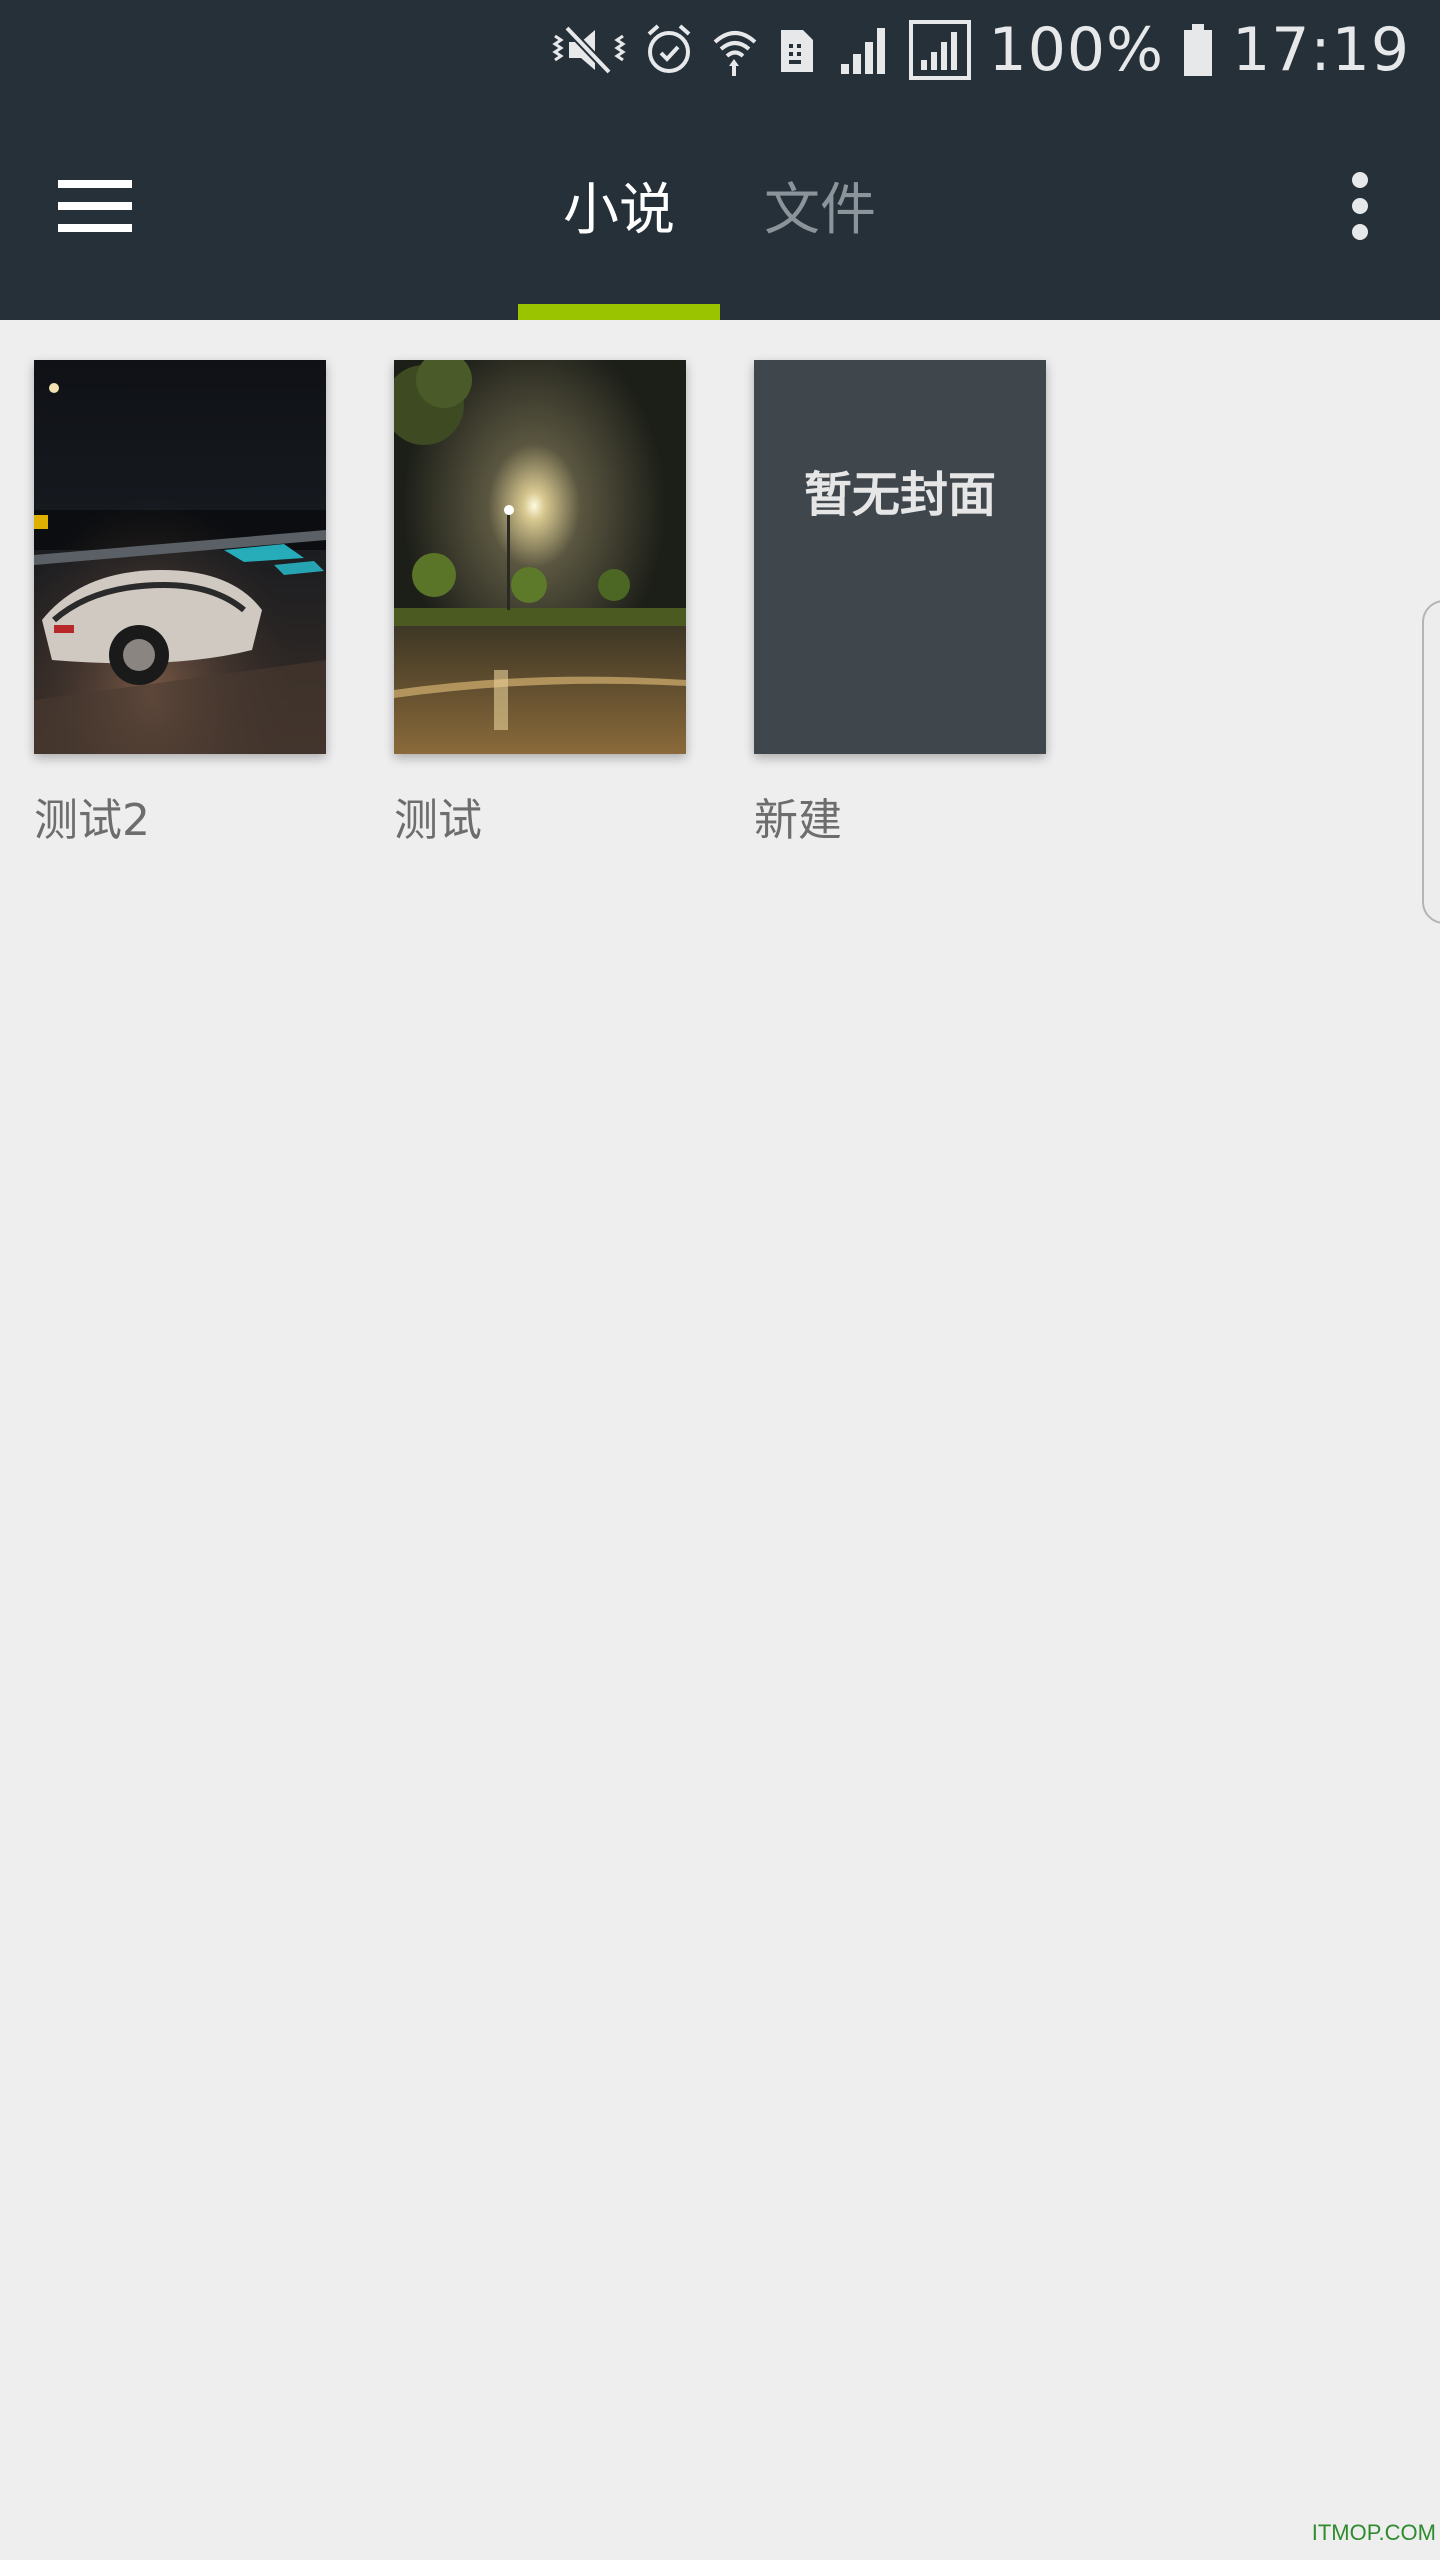 This screenshot has height=2560, width=1440. What do you see at coordinates (1321, 50) in the screenshot?
I see `clock: 17:19` at bounding box center [1321, 50].